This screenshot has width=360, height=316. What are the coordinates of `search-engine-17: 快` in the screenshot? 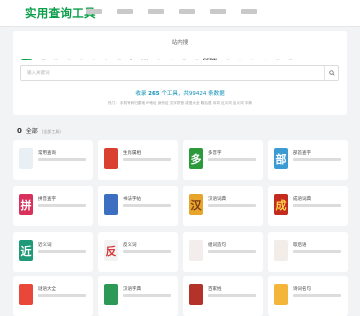 It's located at (250, 59).